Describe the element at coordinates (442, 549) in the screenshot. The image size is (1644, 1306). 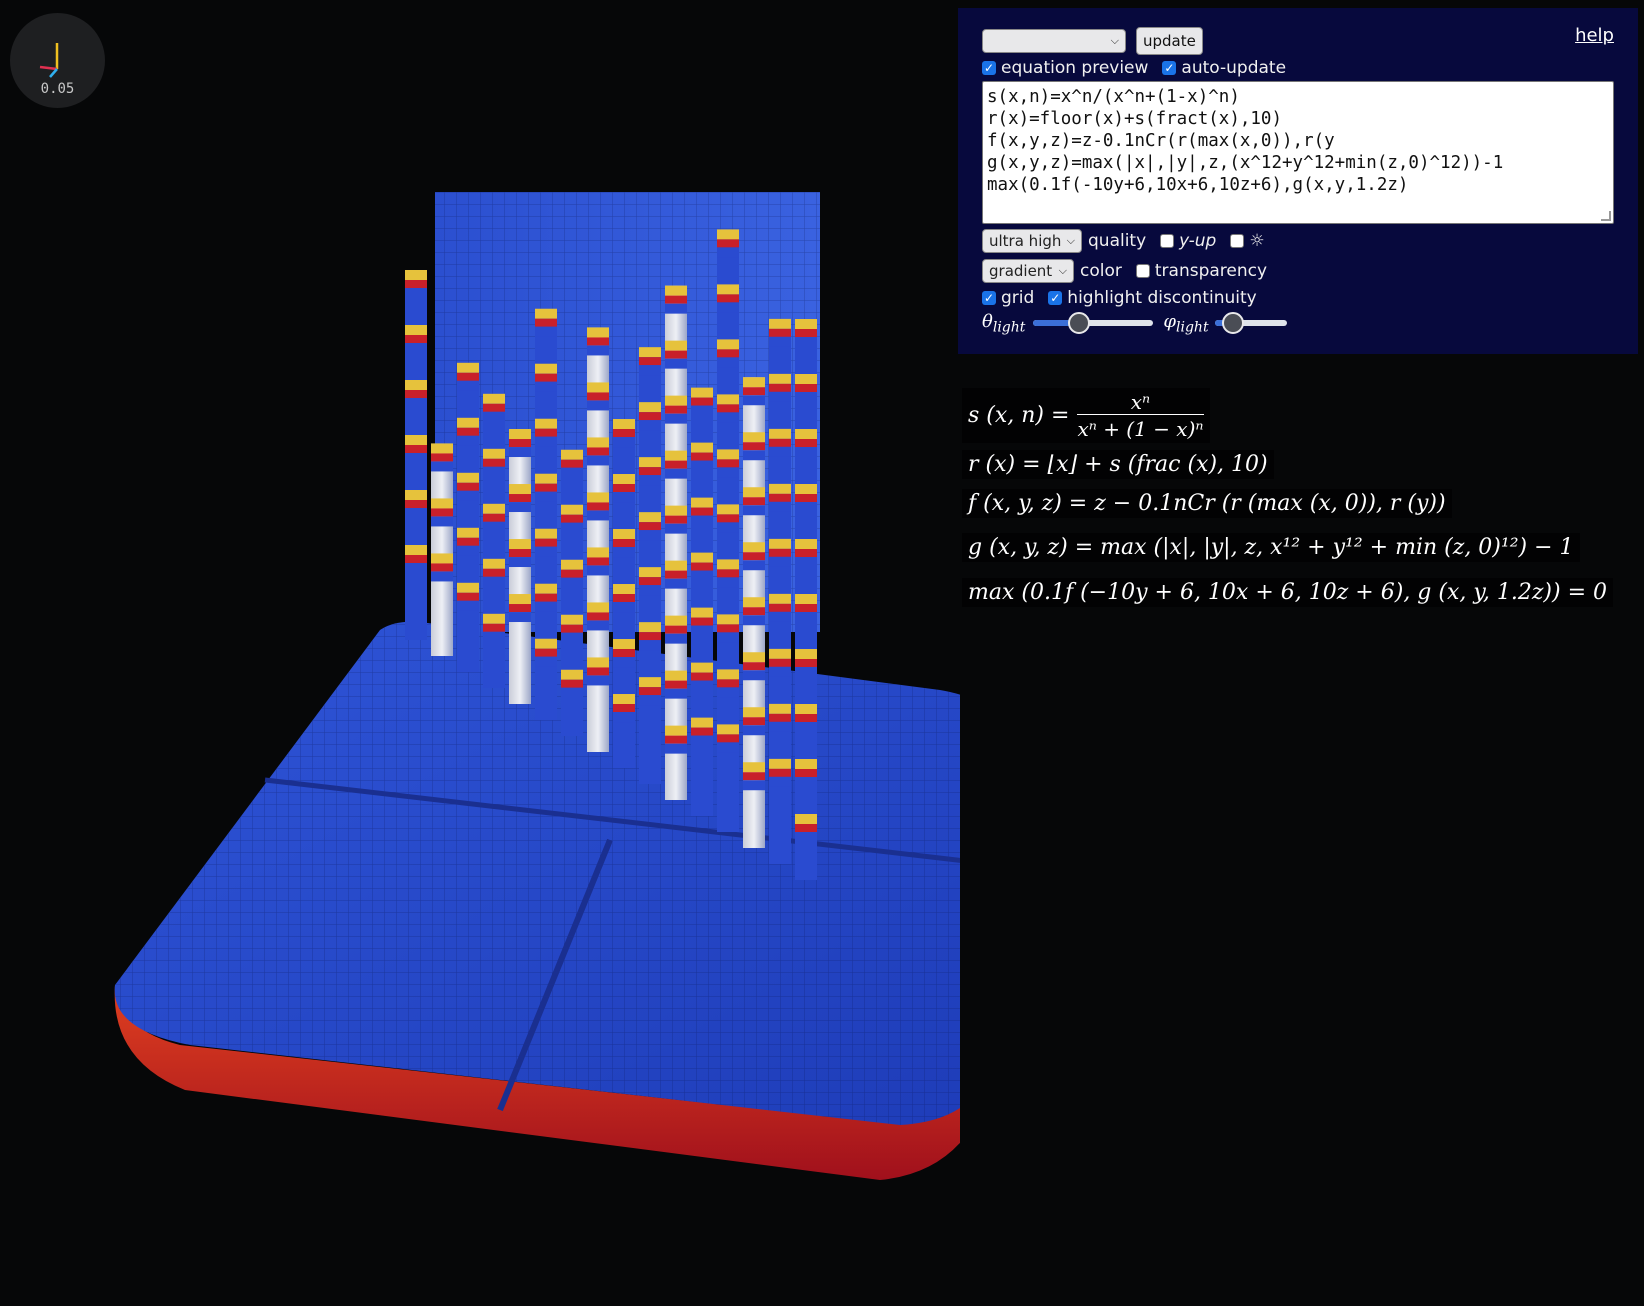
I see `surface-column` at that location.